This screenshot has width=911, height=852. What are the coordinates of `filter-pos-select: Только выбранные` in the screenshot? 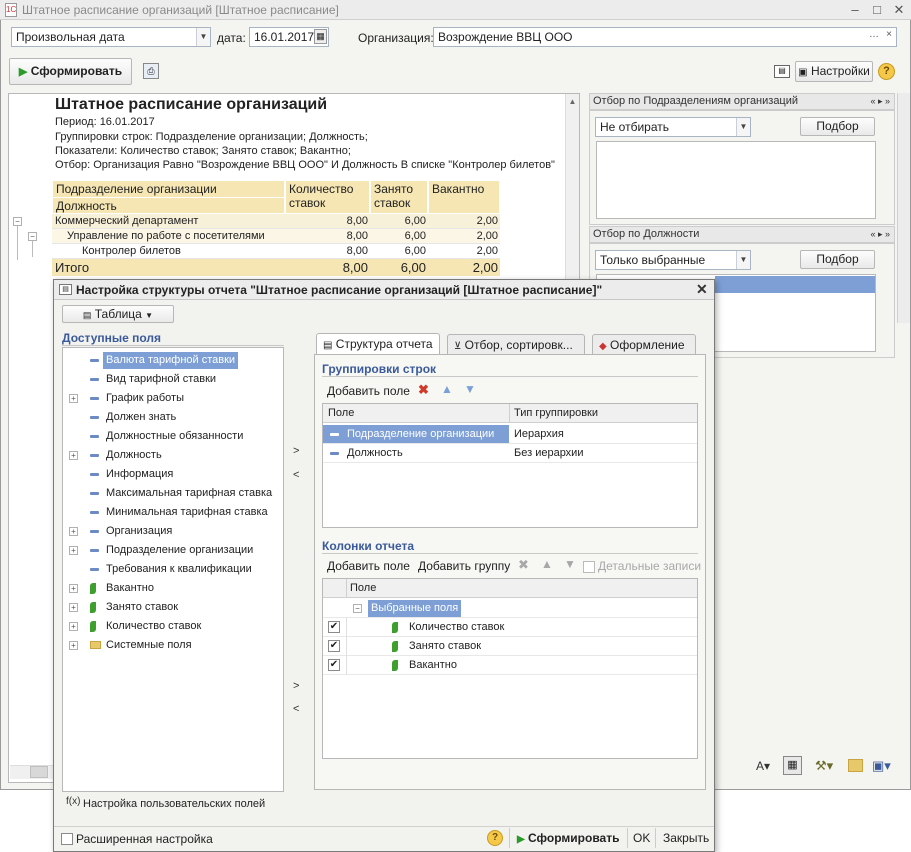 It's located at (673, 260).